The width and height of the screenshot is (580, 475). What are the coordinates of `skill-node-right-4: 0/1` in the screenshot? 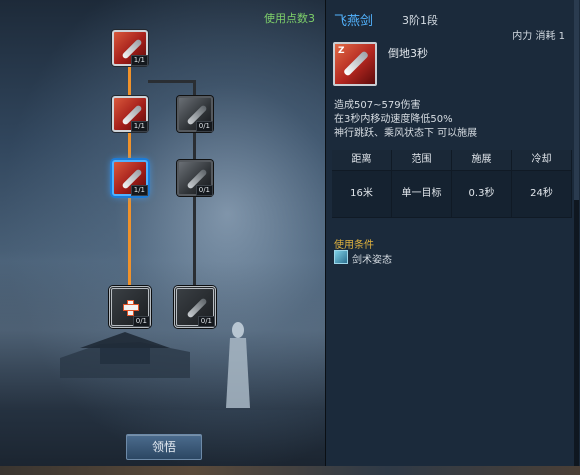 It's located at (195, 307).